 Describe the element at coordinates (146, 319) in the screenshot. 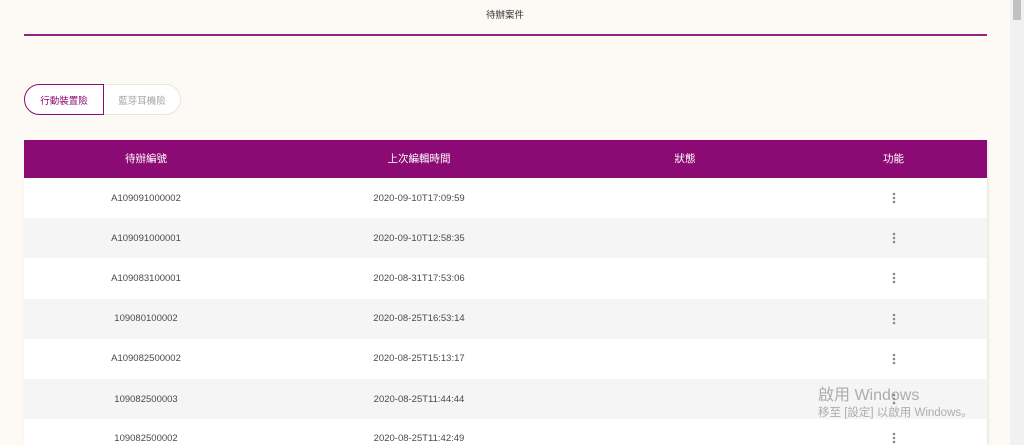

I see `case-number-cell: 109080100002` at that location.